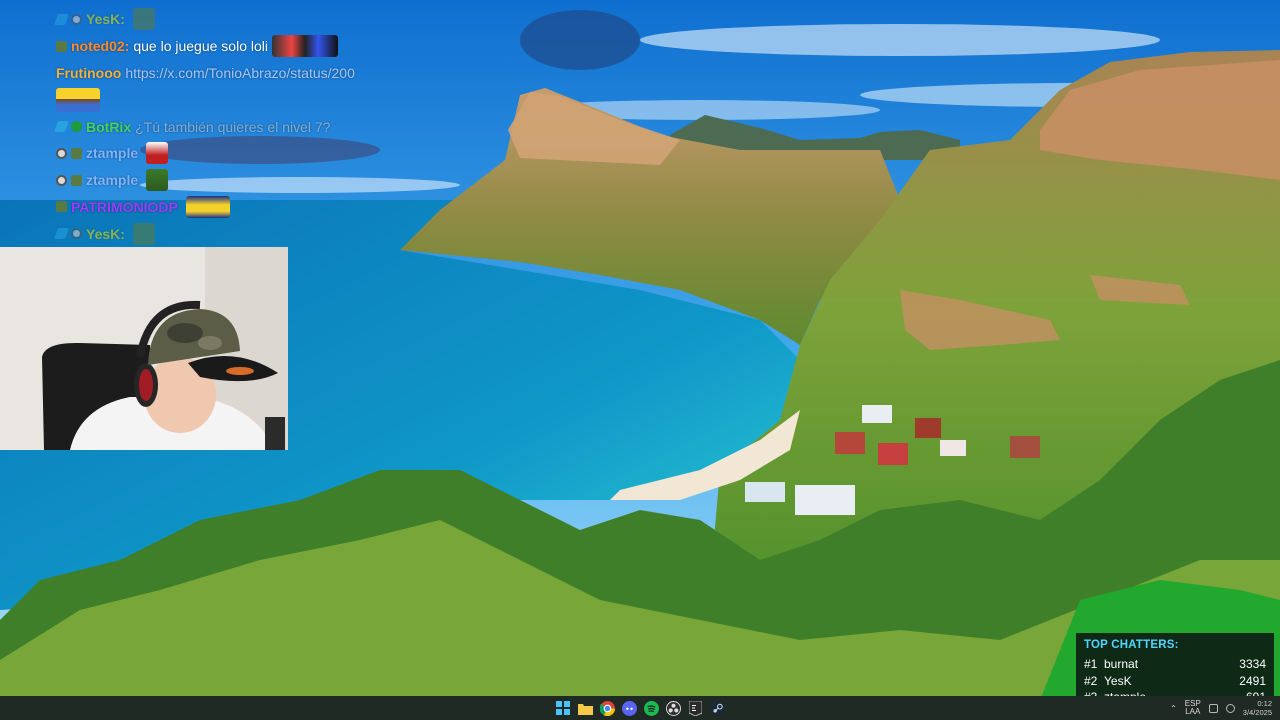 The height and width of the screenshot is (720, 1280). What do you see at coordinates (1193, 711) in the screenshot?
I see `language-sub-label: LAA` at bounding box center [1193, 711].